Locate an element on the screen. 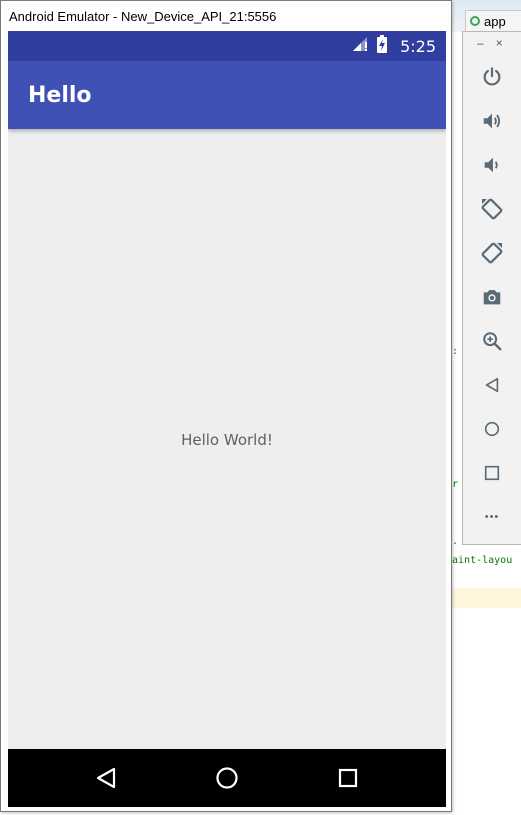  navigation-bar is located at coordinates (227, 778).